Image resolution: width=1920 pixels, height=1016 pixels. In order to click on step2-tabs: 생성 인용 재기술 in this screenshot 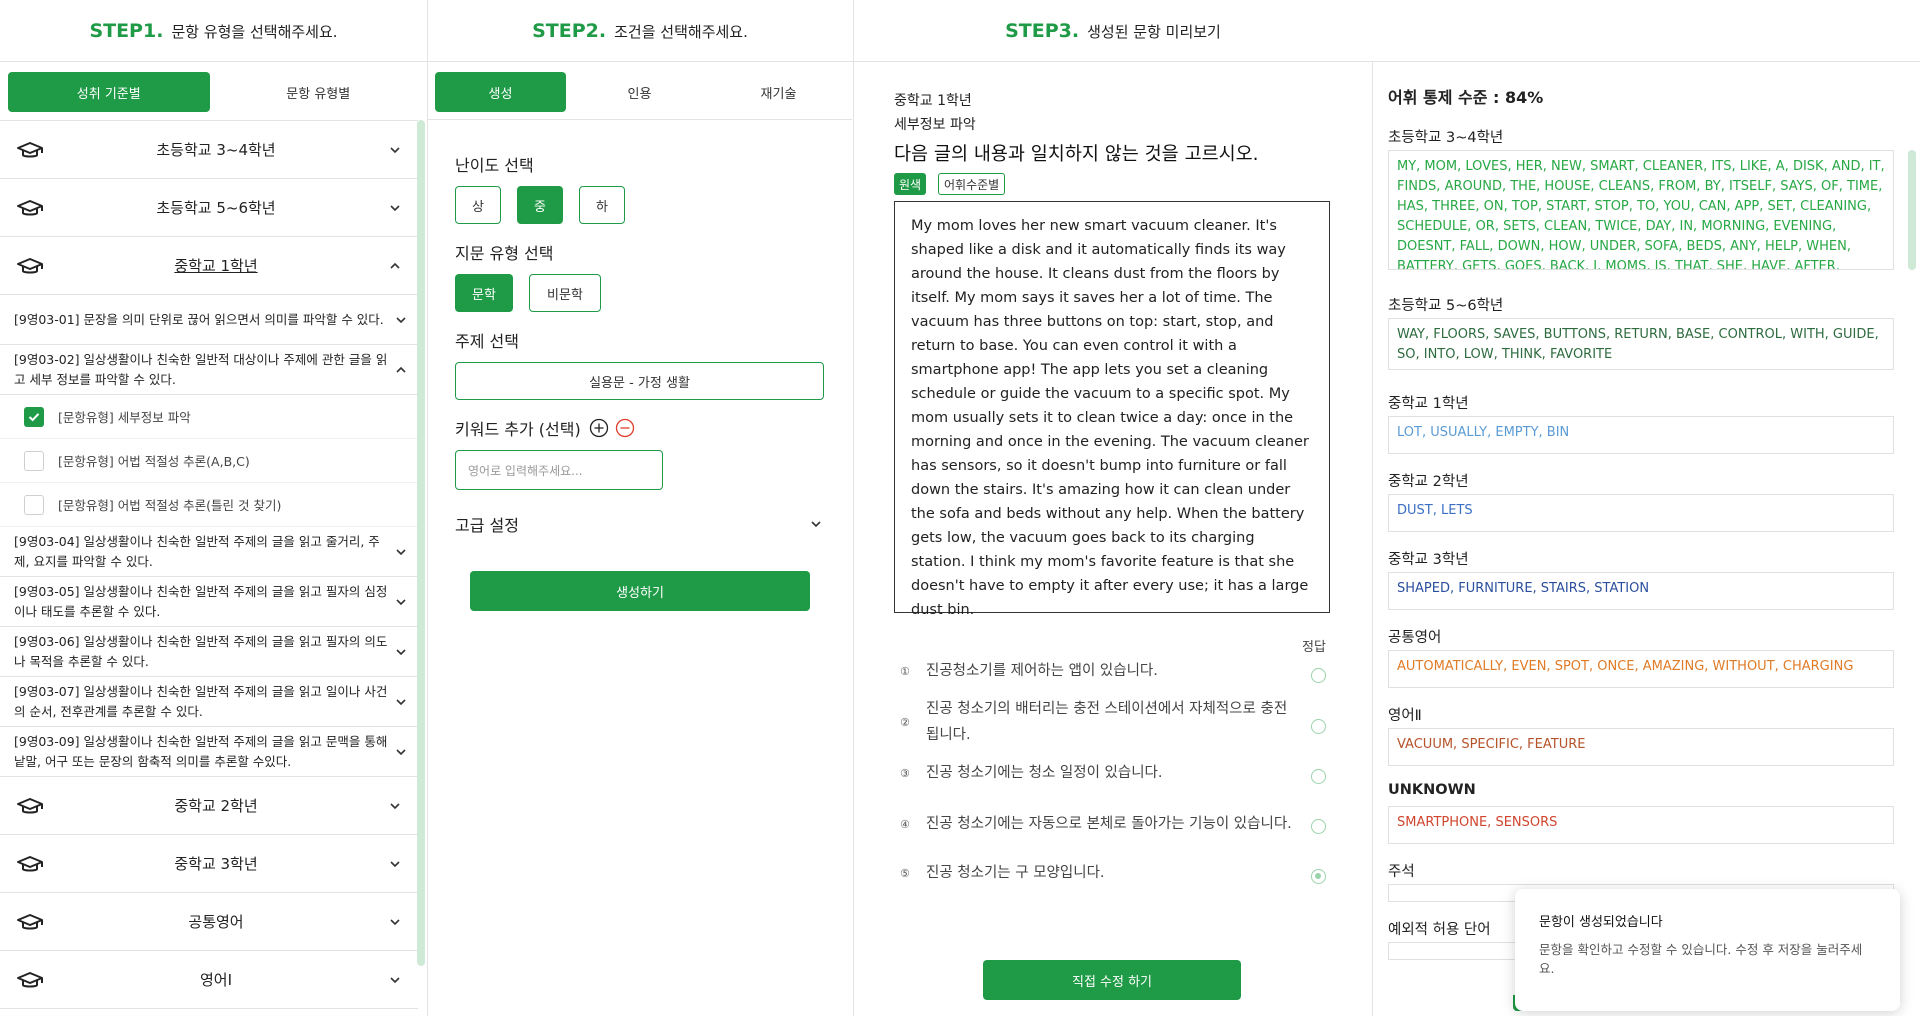, I will do `click(639, 91)`.